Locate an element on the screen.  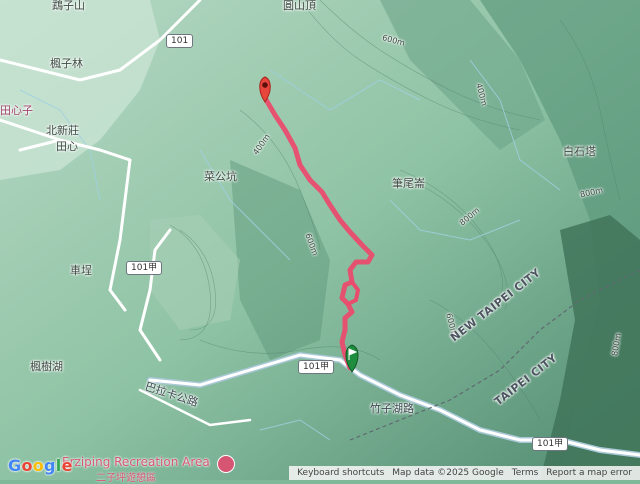
report-map-error-link: Report a map error is located at coordinates (589, 473).